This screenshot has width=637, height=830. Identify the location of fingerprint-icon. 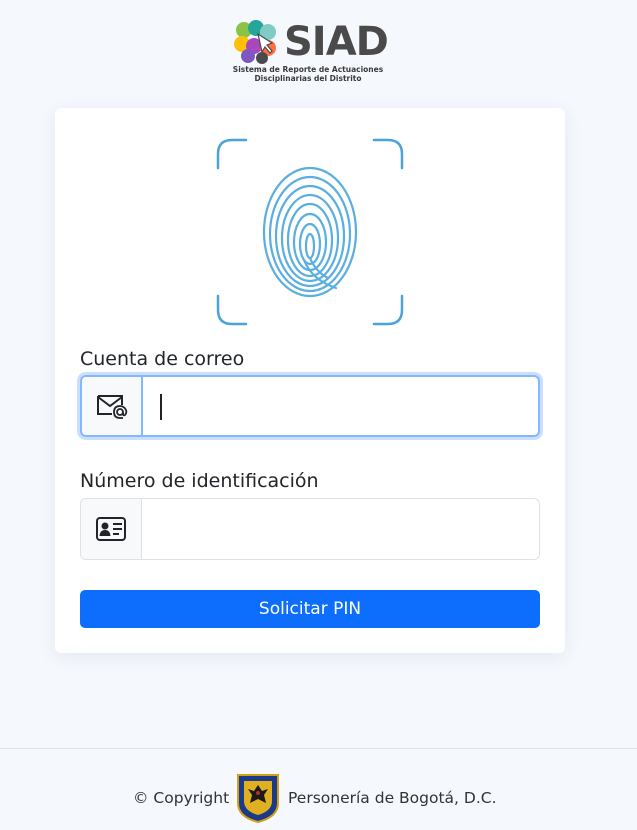
(310, 232).